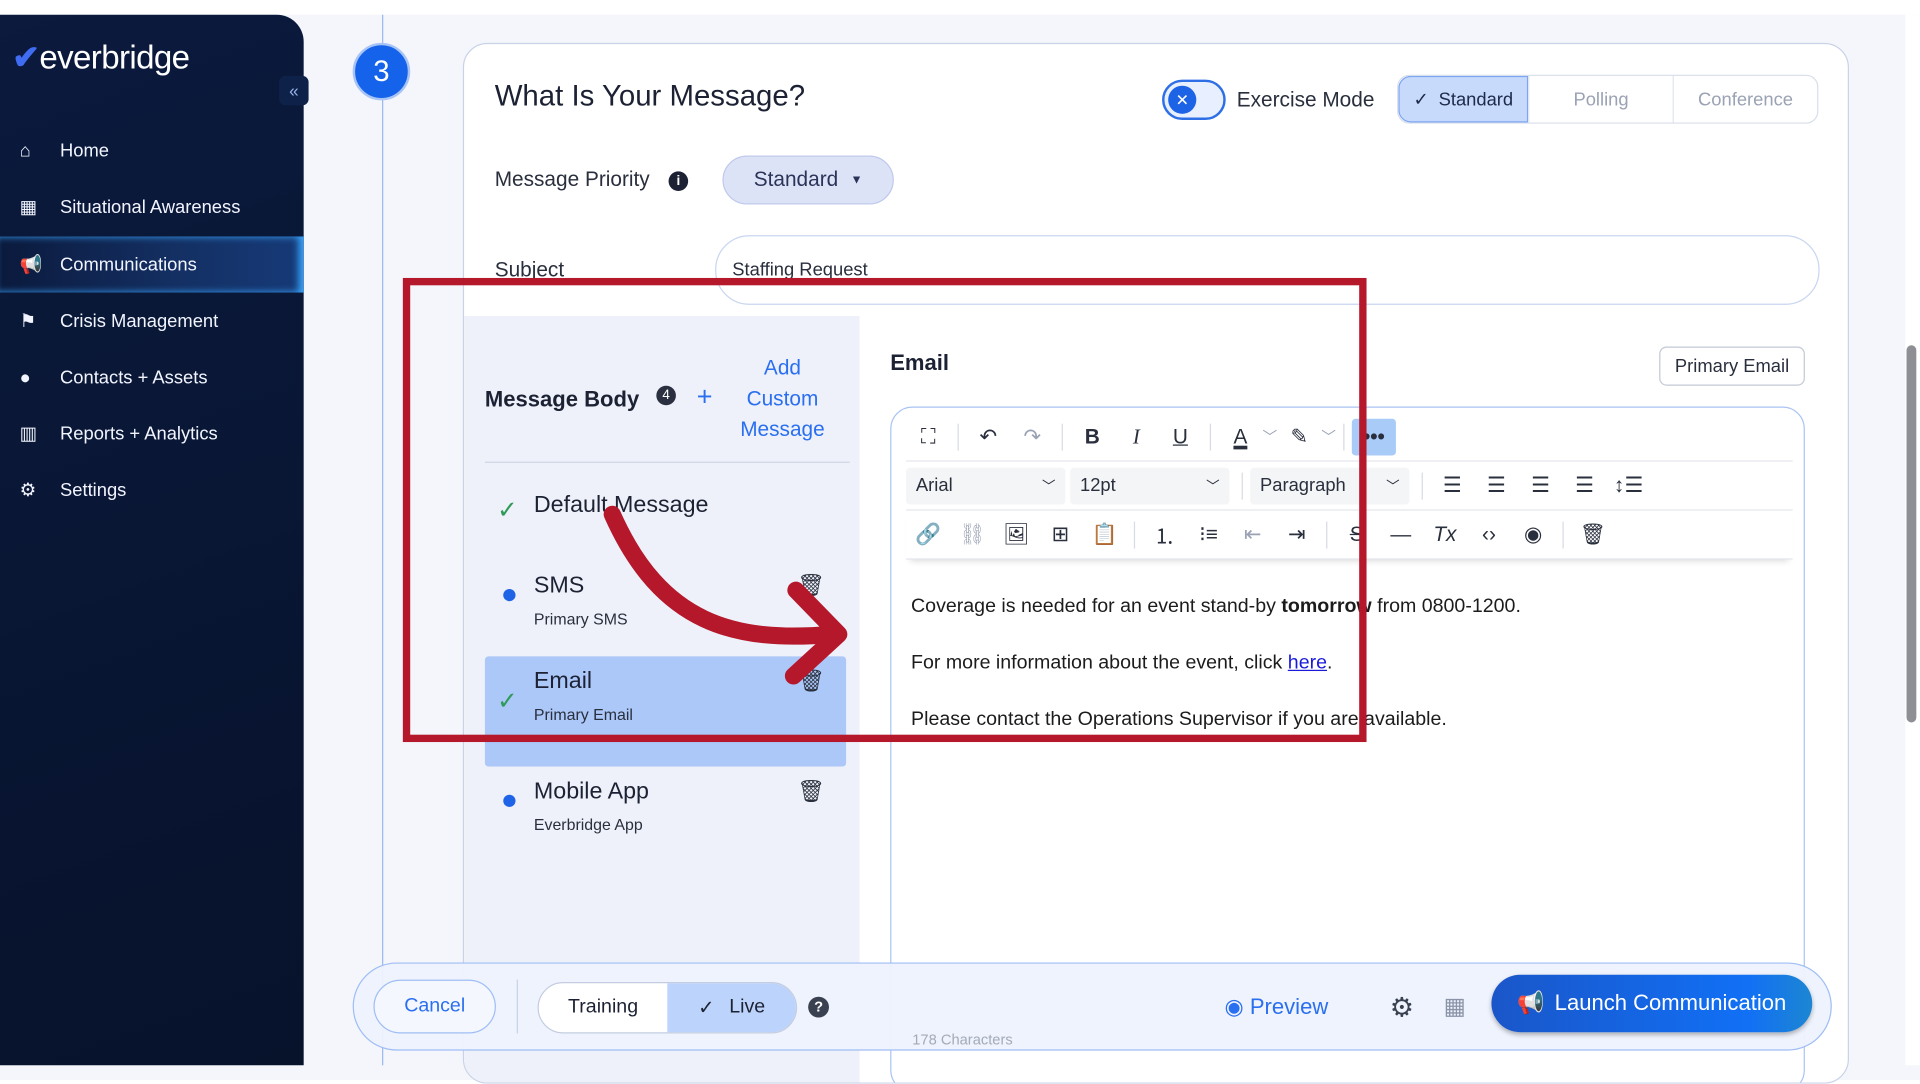 The width and height of the screenshot is (1920, 1084). What do you see at coordinates (1496, 485) in the screenshot?
I see `align-center-icon: ☰` at bounding box center [1496, 485].